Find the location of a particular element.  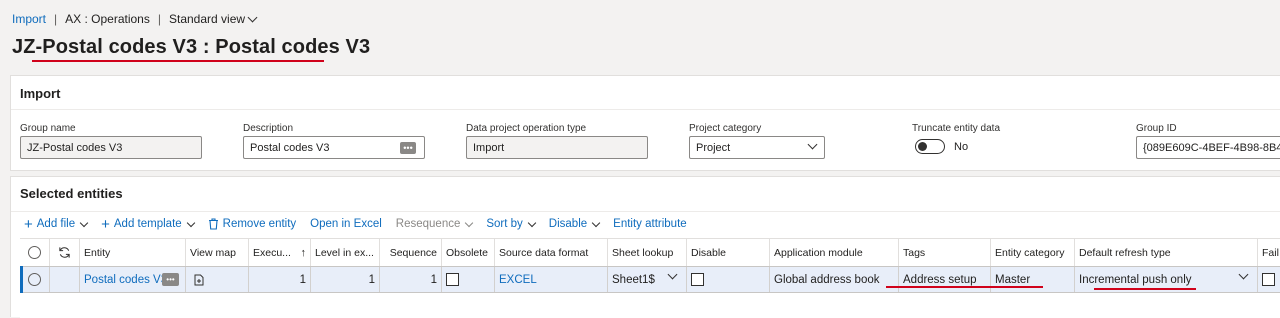

tags-cell: Address setup is located at coordinates (945, 279).